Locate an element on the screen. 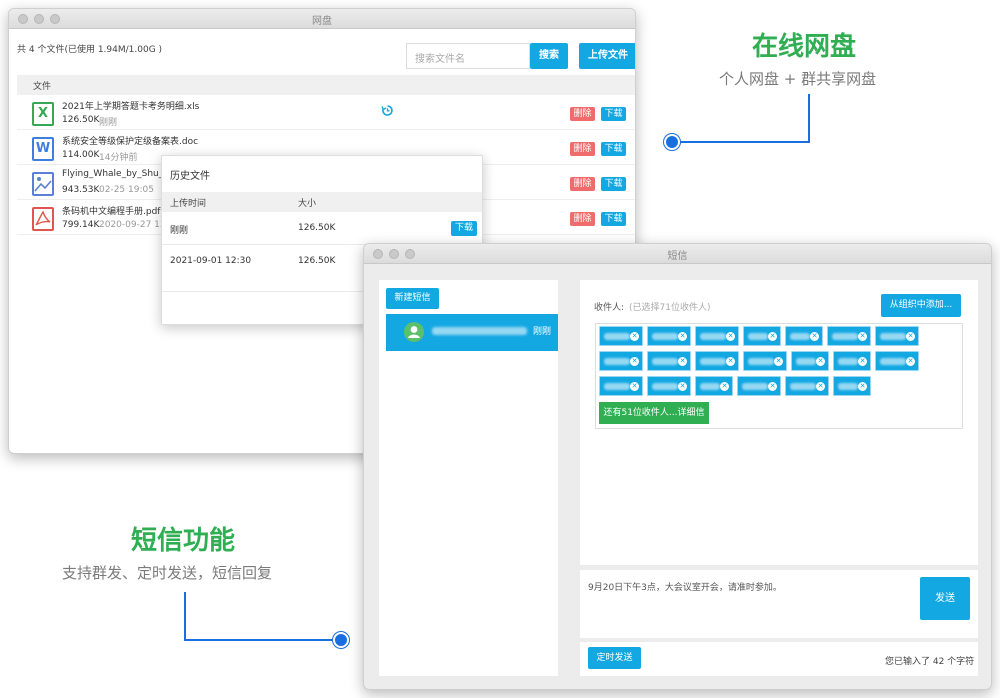 This screenshot has height=698, width=1000. recipients-hint: (已选择71位收件人) is located at coordinates (670, 308).